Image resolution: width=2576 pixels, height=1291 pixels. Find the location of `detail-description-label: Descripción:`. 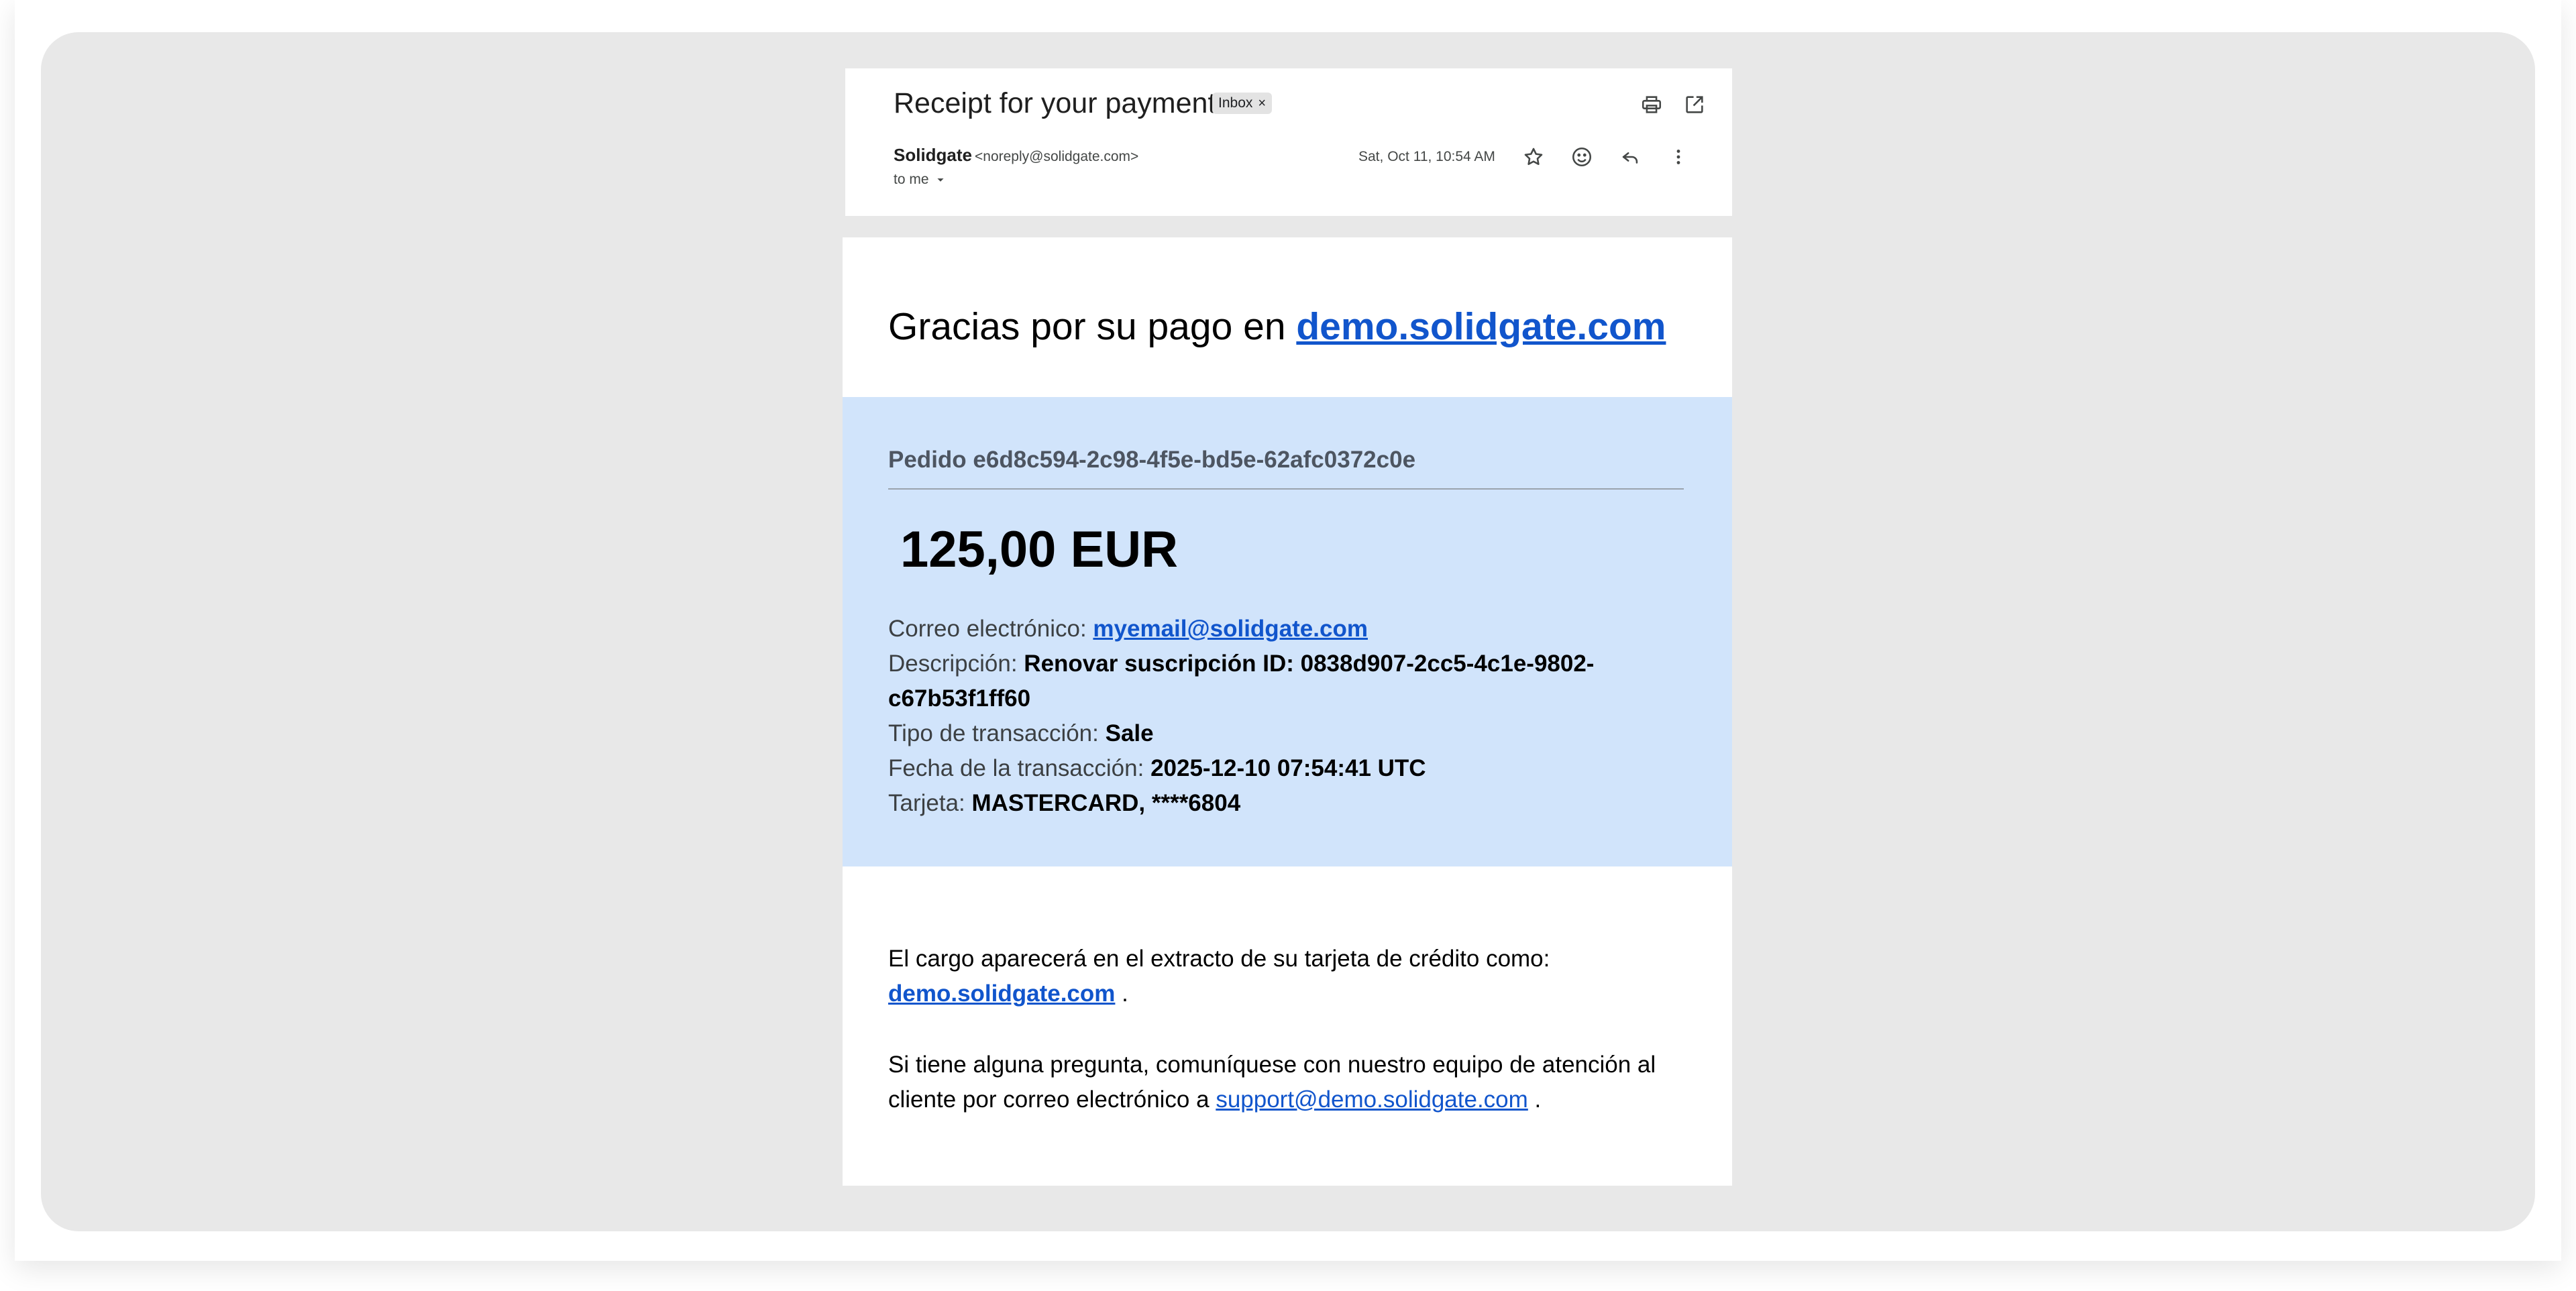

detail-description-label: Descripción: is located at coordinates (956, 664).